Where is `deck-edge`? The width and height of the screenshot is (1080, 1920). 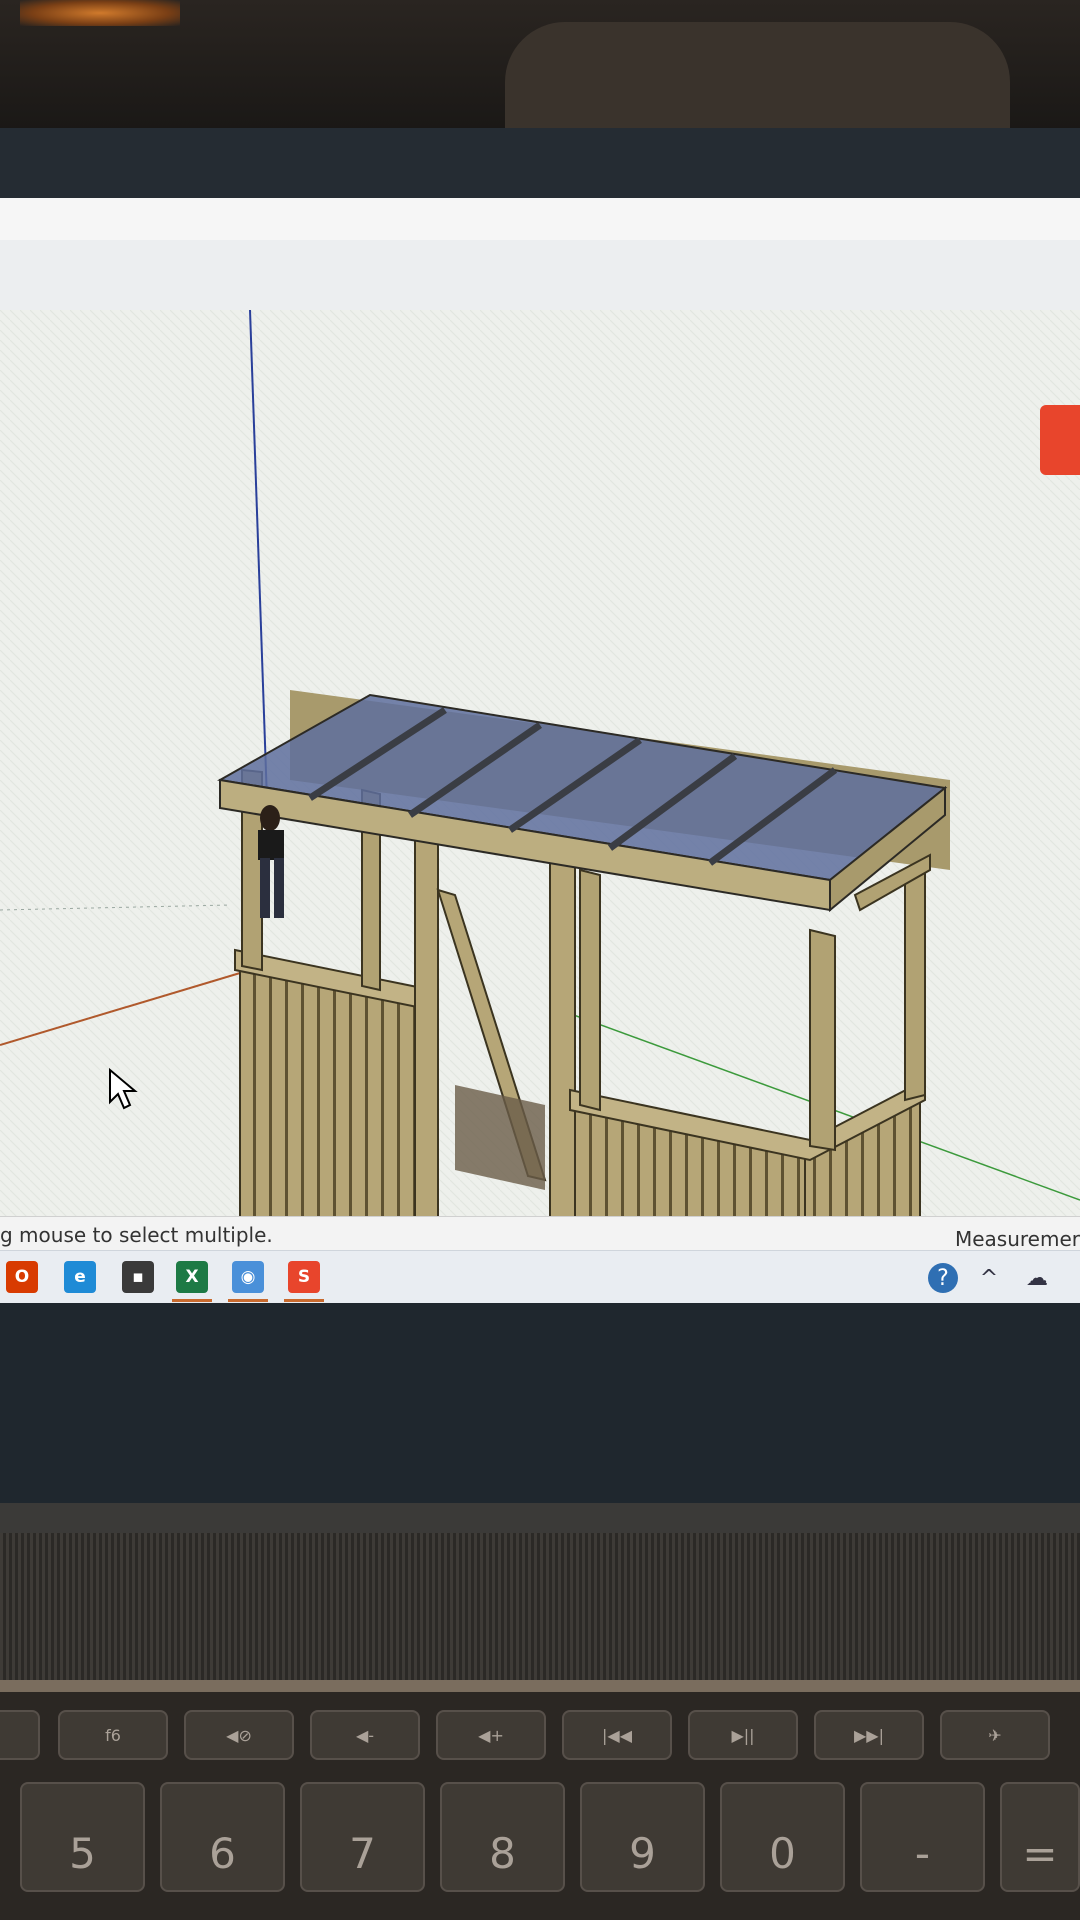
deck-edge is located at coordinates (540, 1686).